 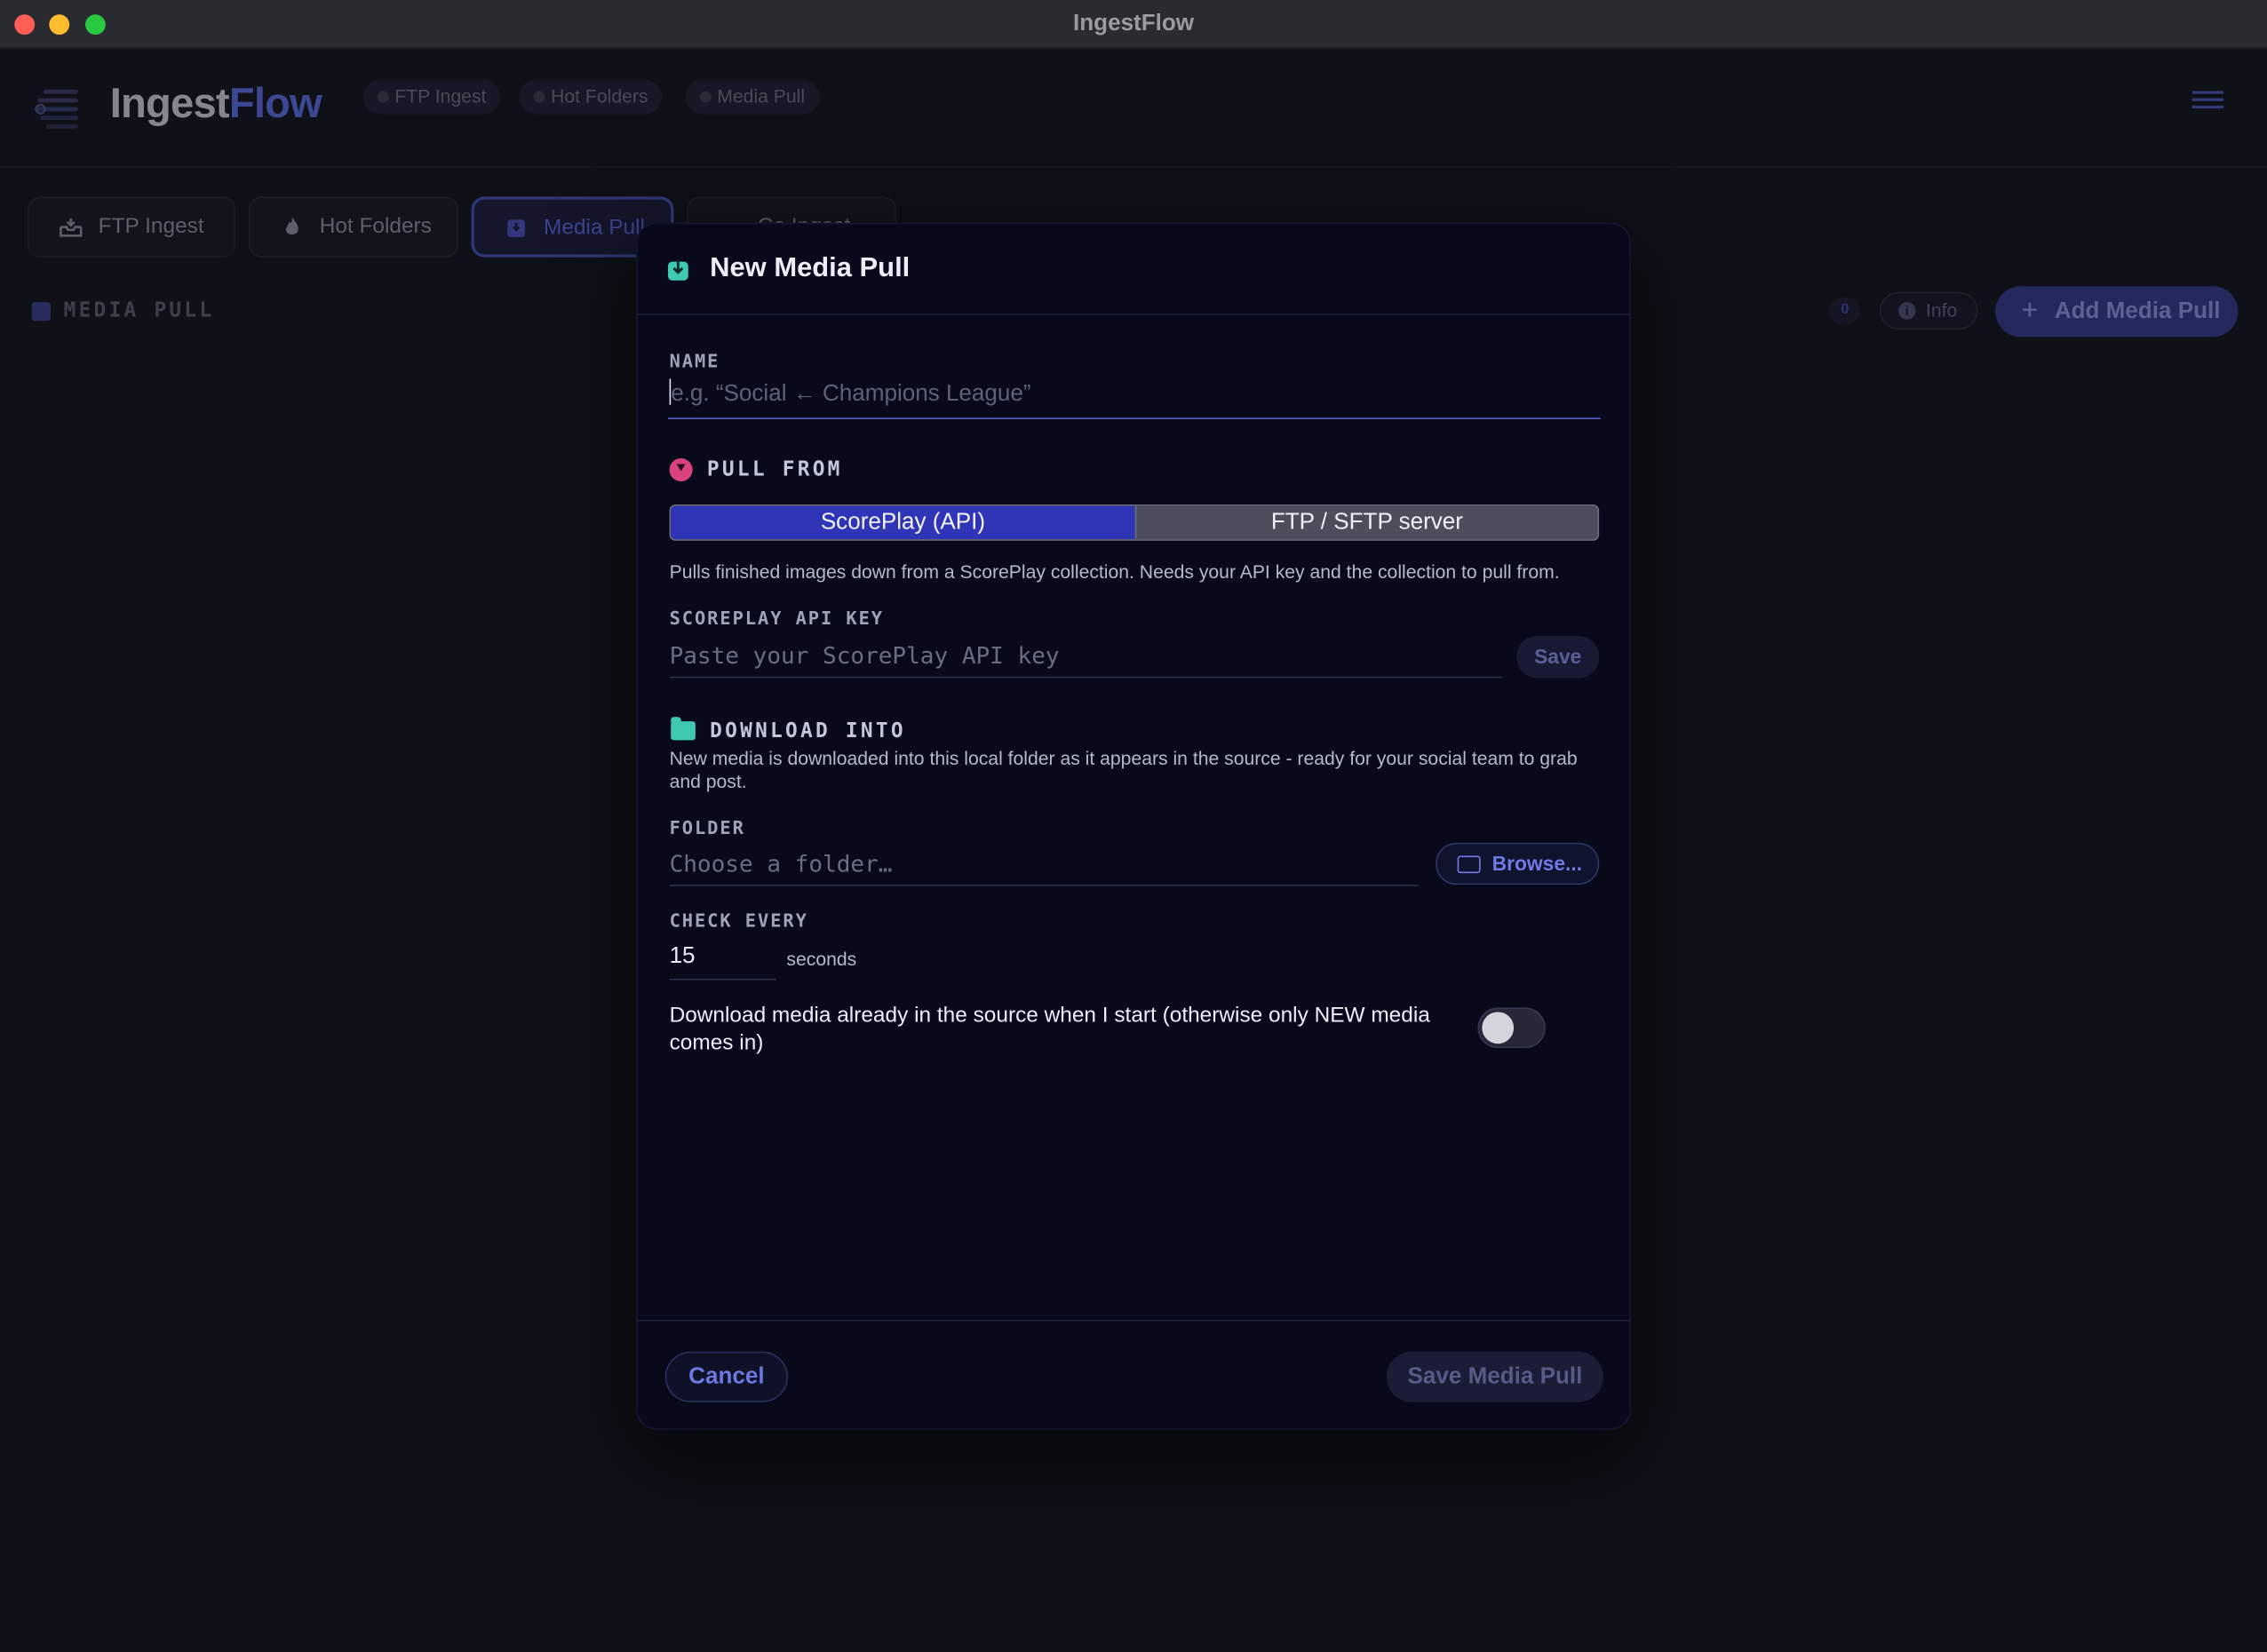 I want to click on source-option-ftp-sftp: FTP / SFTP server, so click(x=1366, y=522).